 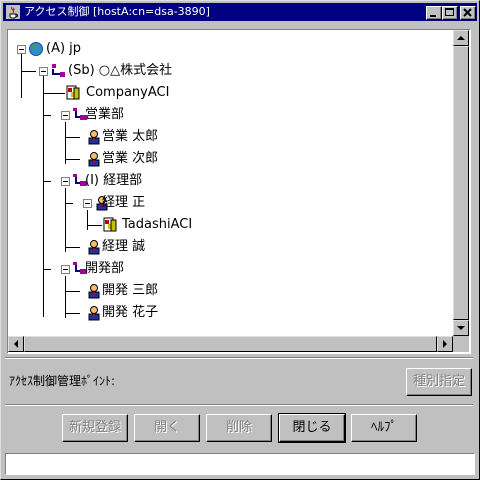 What do you see at coordinates (433, 16) in the screenshot?
I see `minimize-icon` at bounding box center [433, 16].